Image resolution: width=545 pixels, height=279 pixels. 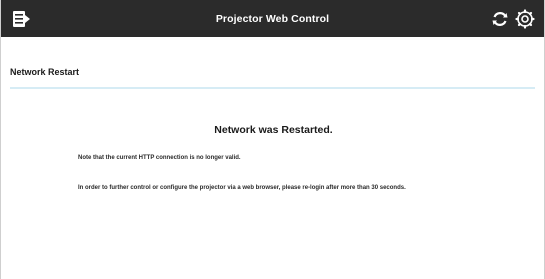 What do you see at coordinates (525, 19) in the screenshot?
I see `settings-icon` at bounding box center [525, 19].